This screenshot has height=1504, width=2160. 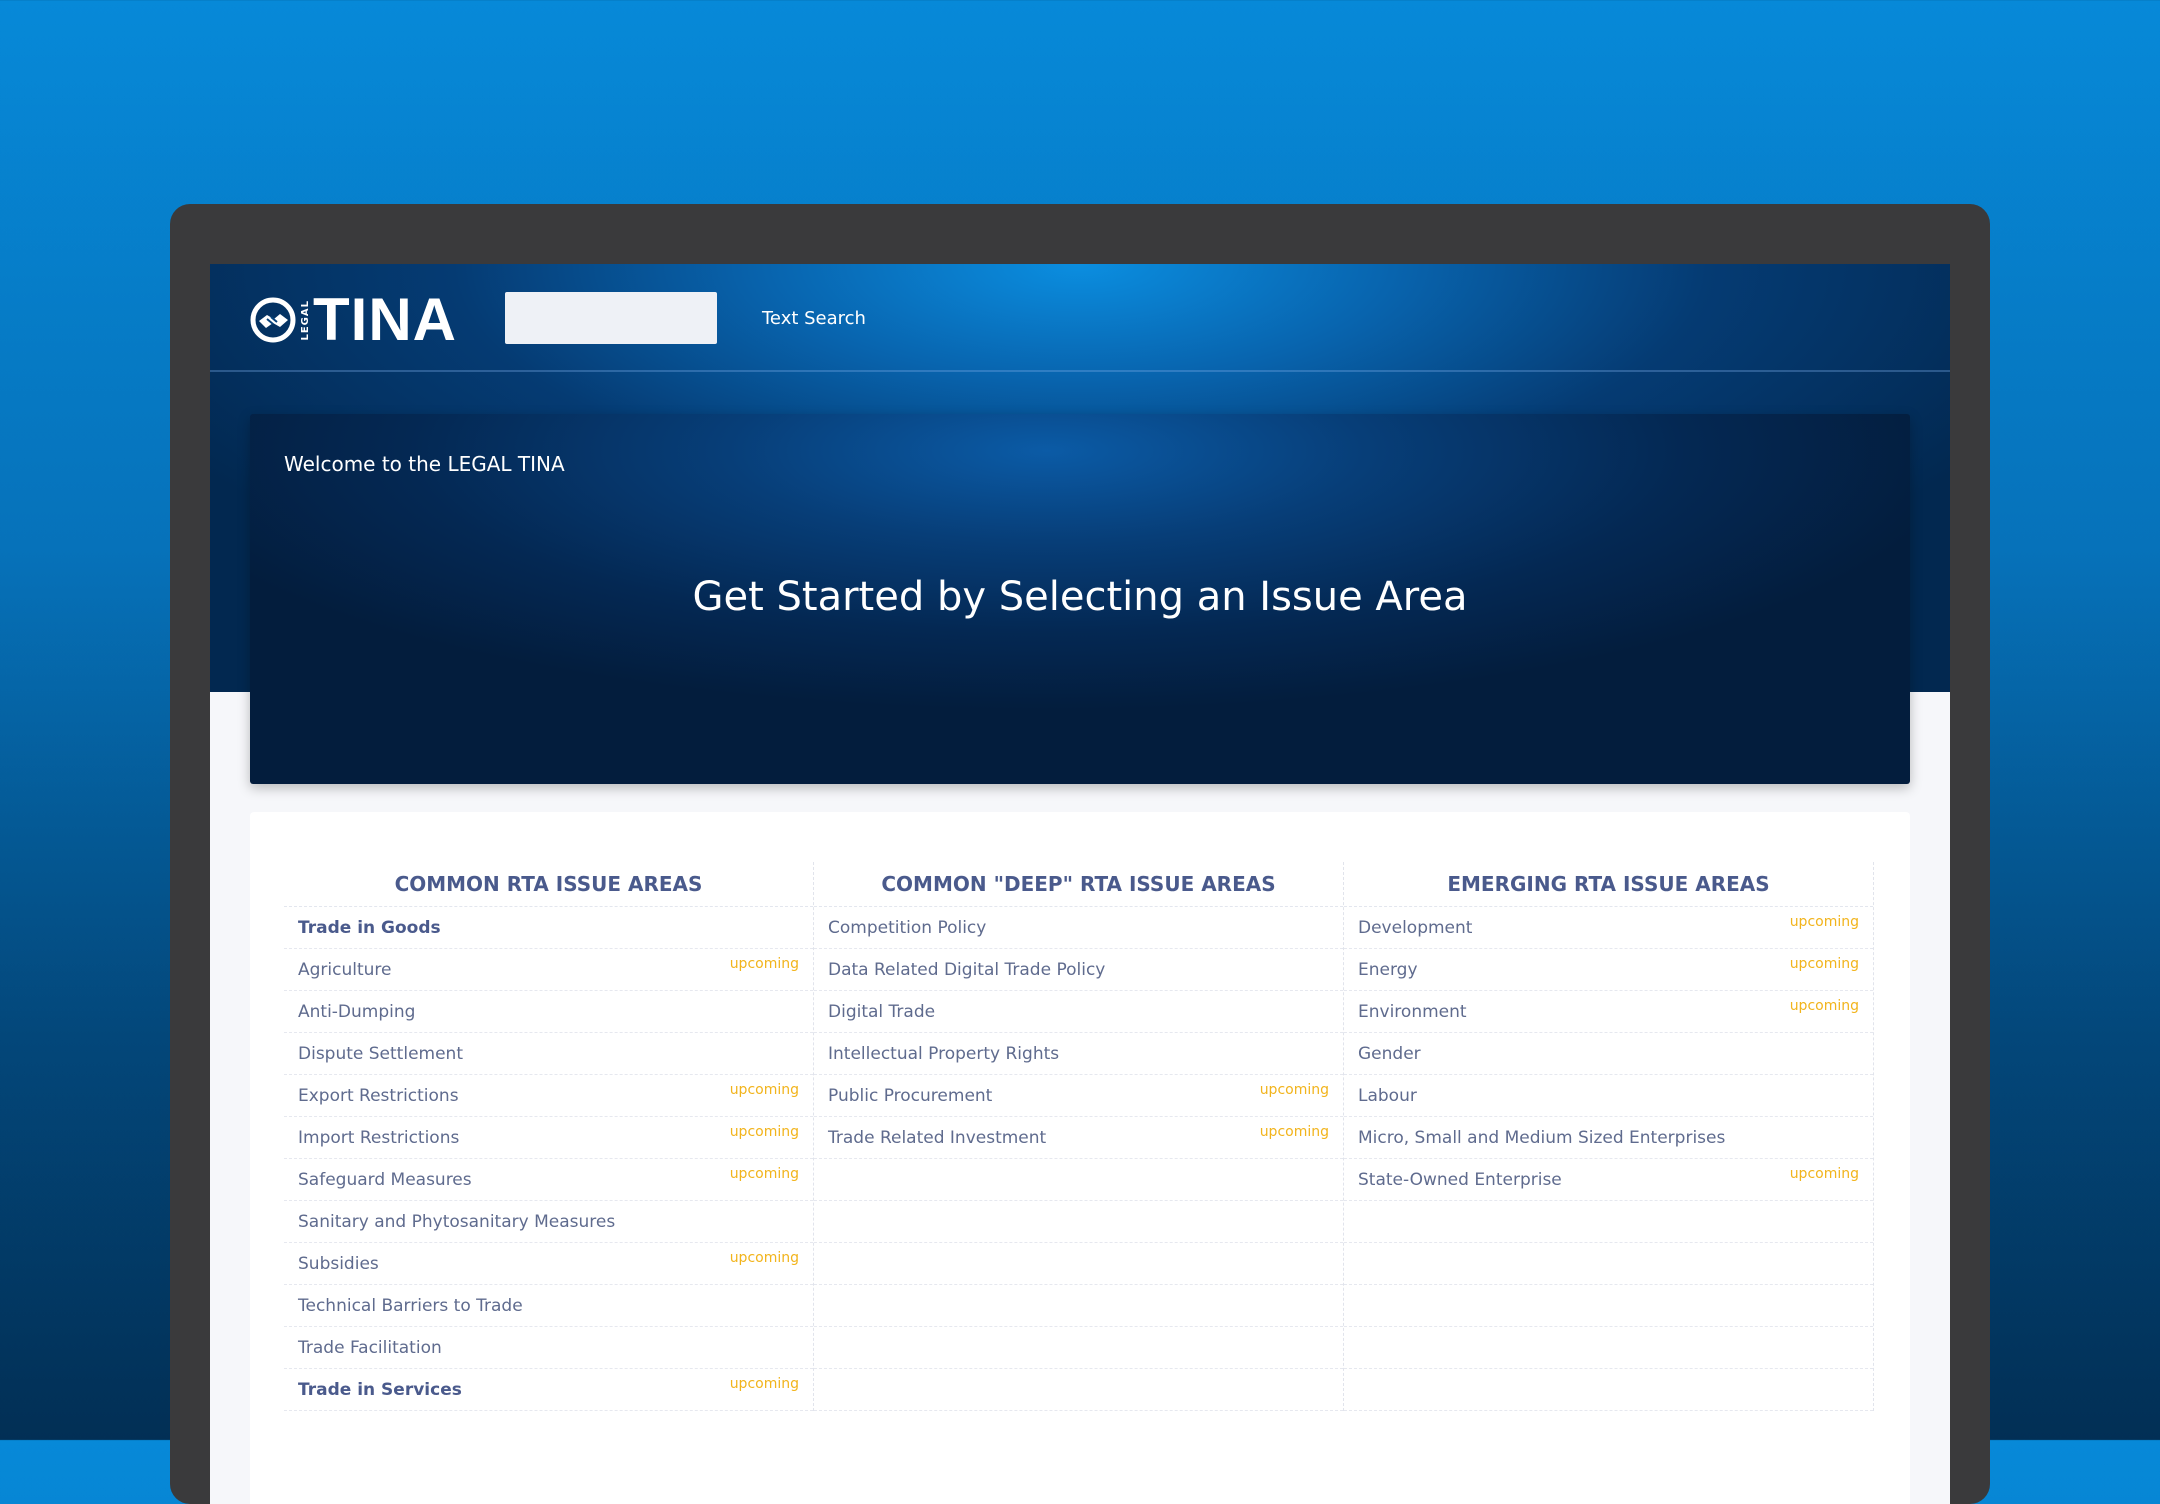 What do you see at coordinates (1460, 1179) in the screenshot?
I see `issue-area-label: State-Owned Enterprise` at bounding box center [1460, 1179].